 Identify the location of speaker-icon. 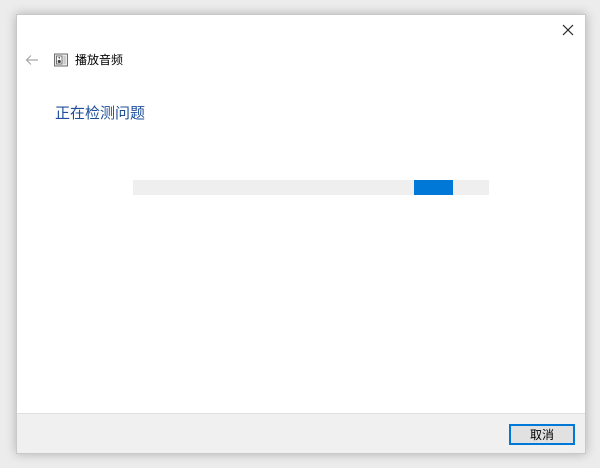
(61, 60).